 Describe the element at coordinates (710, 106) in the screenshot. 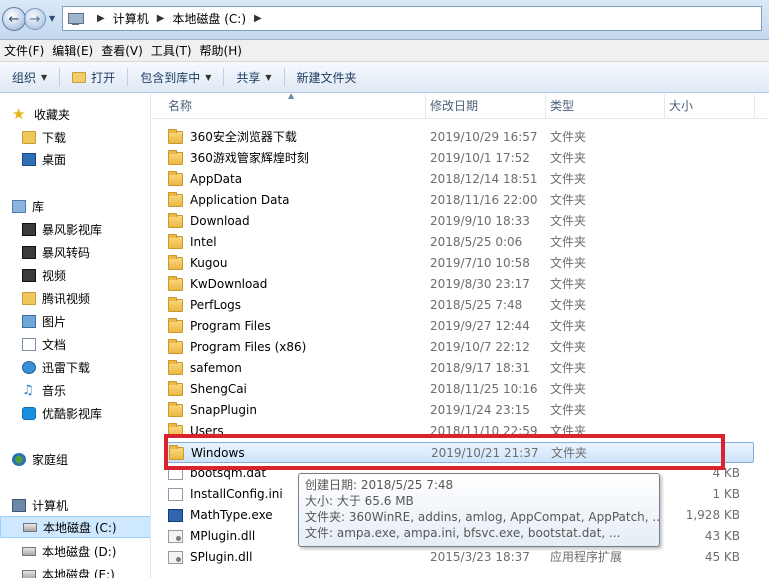

I see `column-size: 大小` at that location.